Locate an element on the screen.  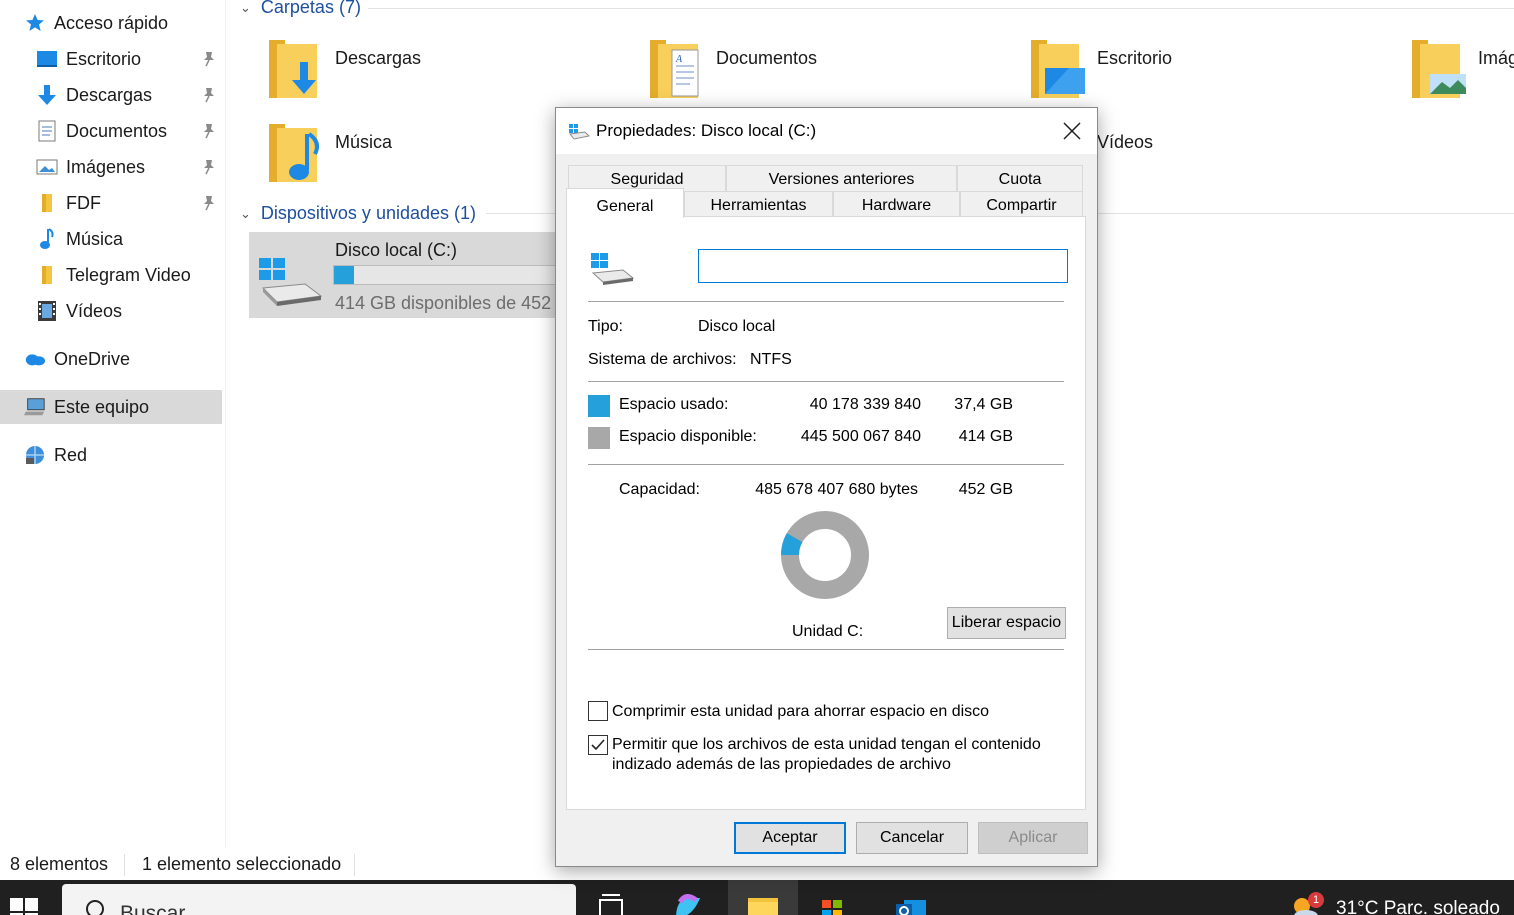
drive-caption: Unidad C: is located at coordinates (828, 631).